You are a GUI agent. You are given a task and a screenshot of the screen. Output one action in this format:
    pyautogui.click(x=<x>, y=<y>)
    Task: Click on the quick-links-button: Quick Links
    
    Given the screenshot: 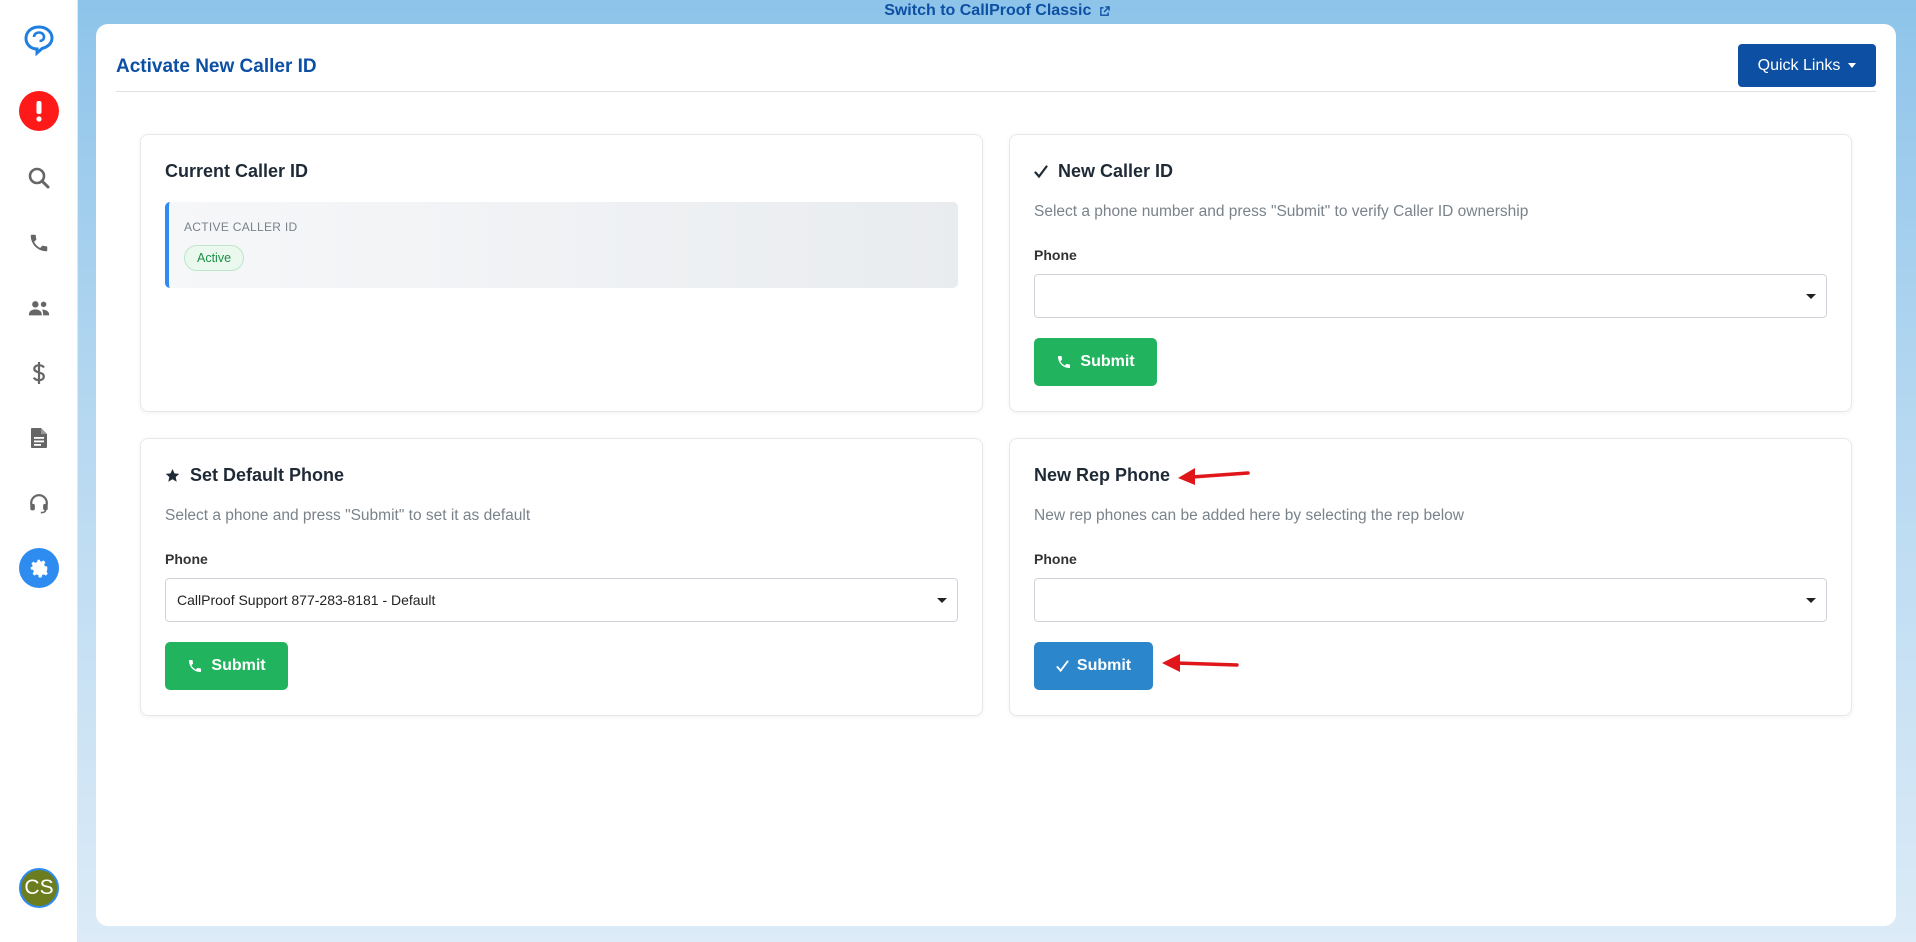 What is the action you would take?
    pyautogui.click(x=1807, y=65)
    